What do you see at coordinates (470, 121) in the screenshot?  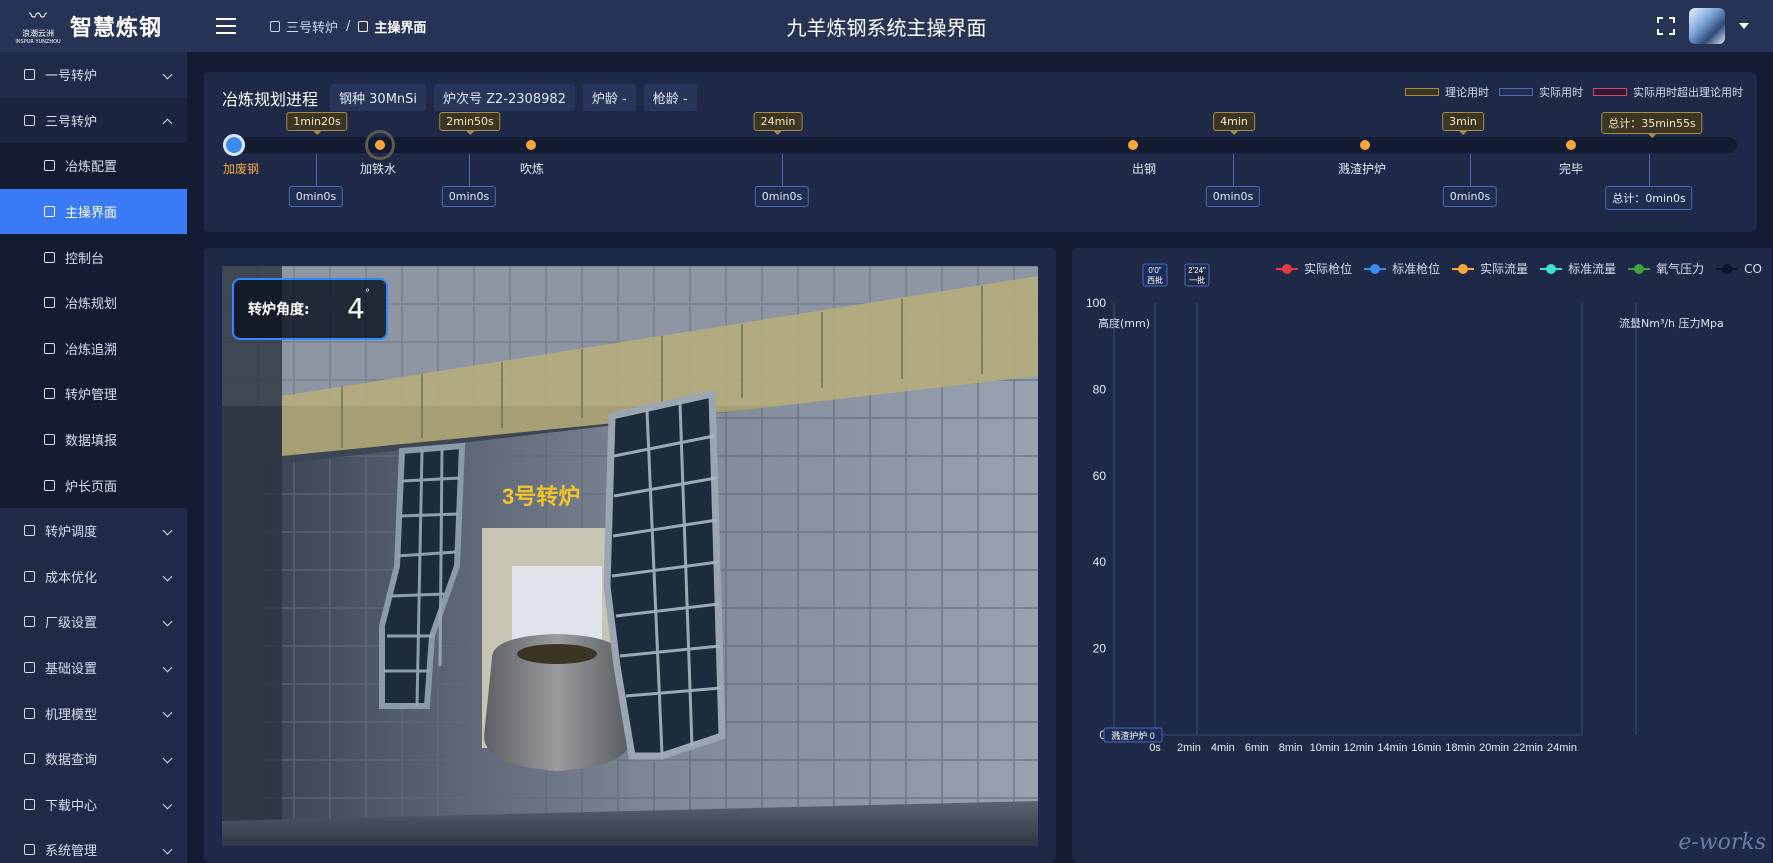 I see `theory-time-badge: 2min50s` at bounding box center [470, 121].